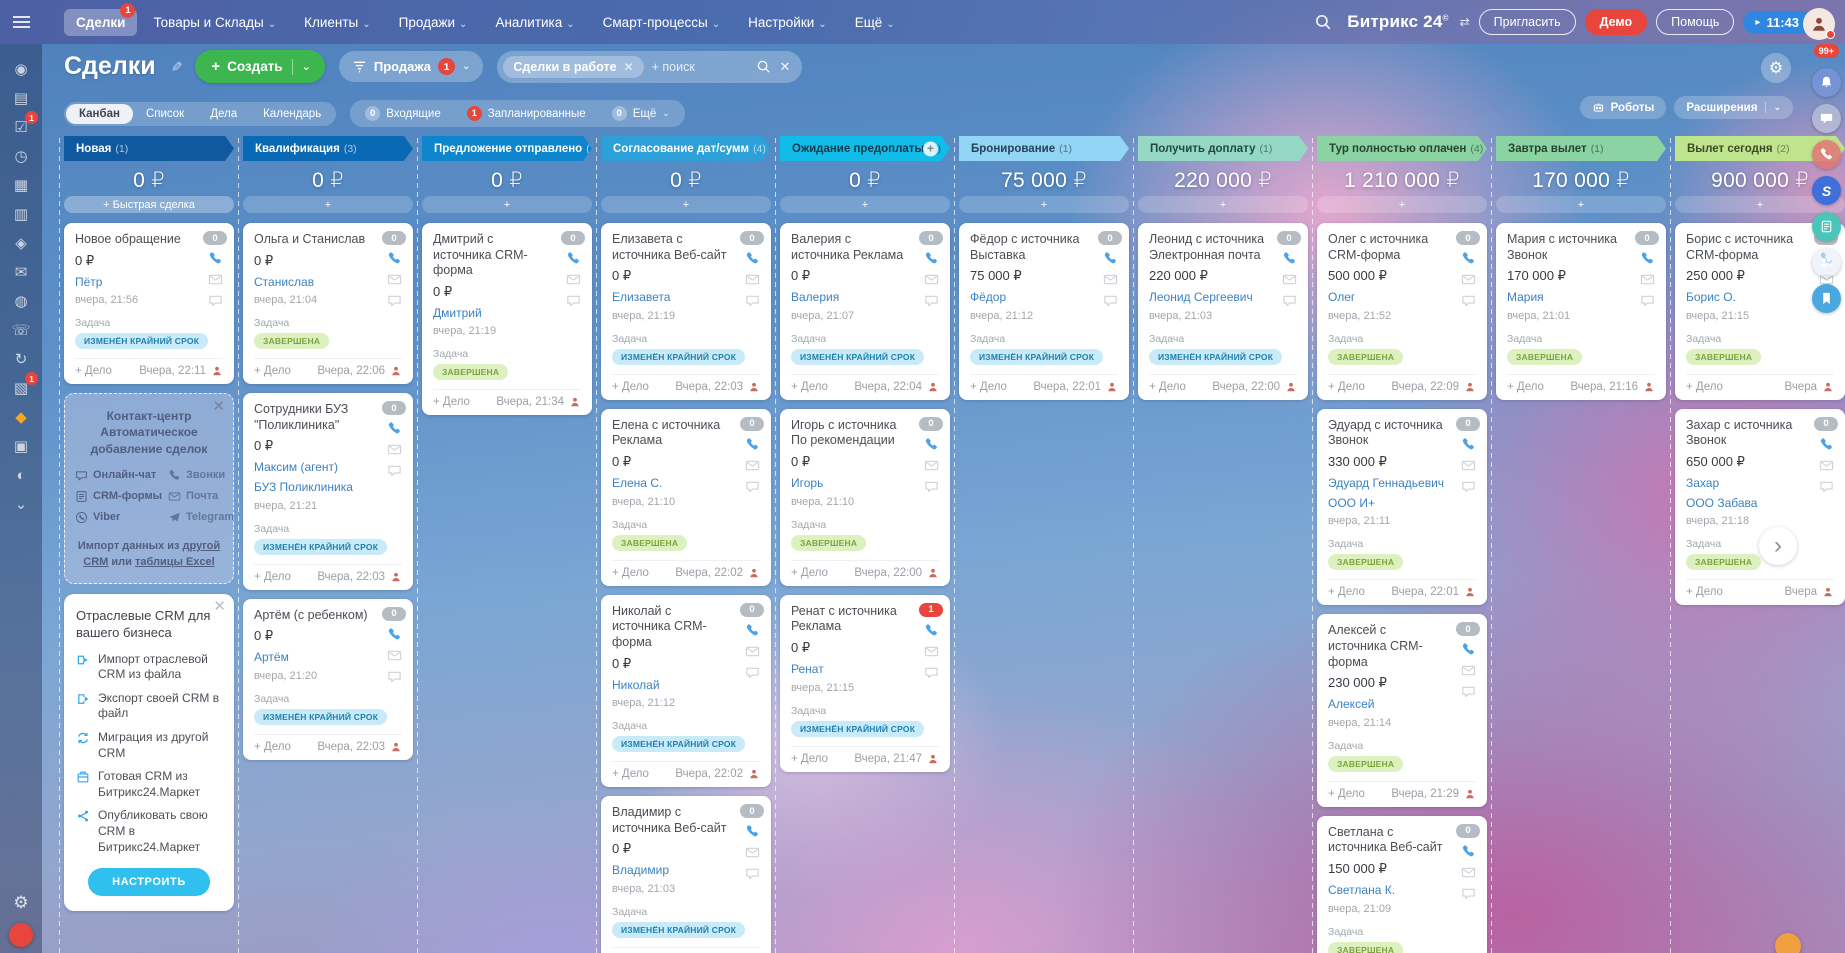  What do you see at coordinates (526, 113) in the screenshot?
I see `counter-tab-2: 1 Запланированные` at bounding box center [526, 113].